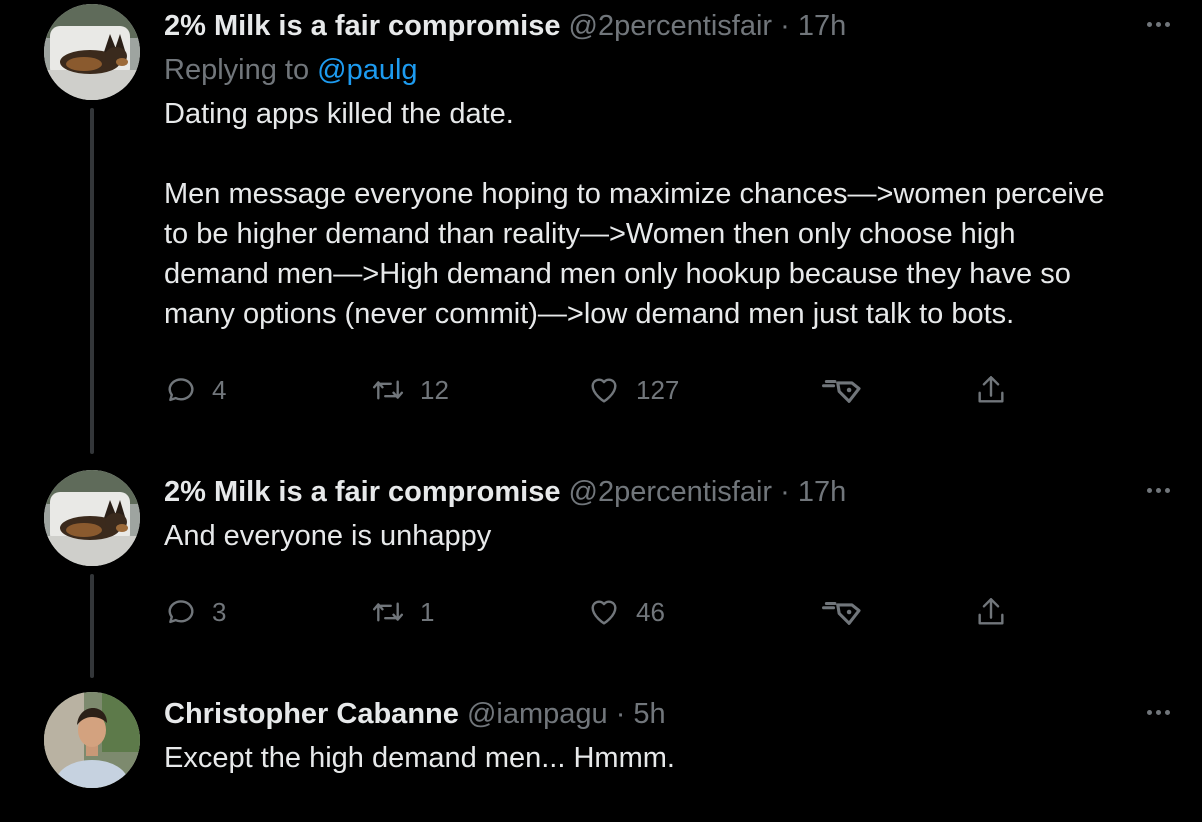 This screenshot has height=822, width=1202. I want to click on retweet-count: 12, so click(434, 389).